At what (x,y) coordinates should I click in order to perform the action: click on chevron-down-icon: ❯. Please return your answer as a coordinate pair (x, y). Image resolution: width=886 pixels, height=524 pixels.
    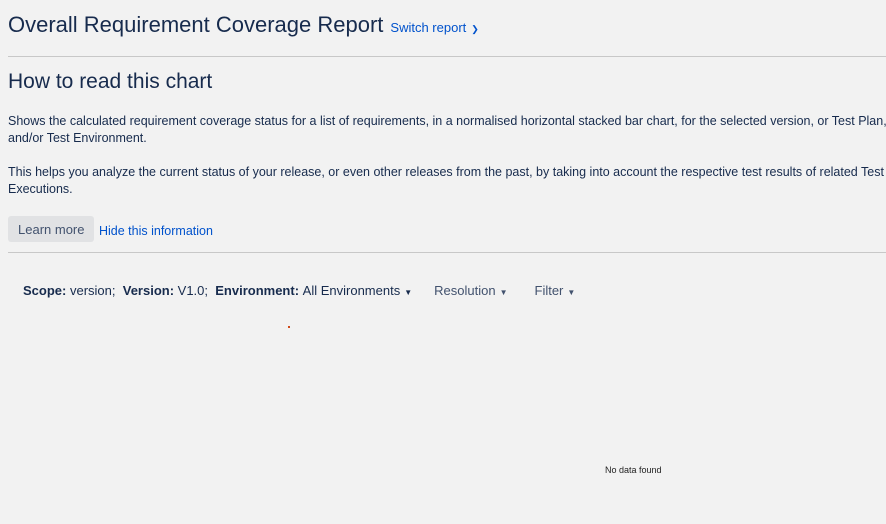
    Looking at the image, I should click on (475, 29).